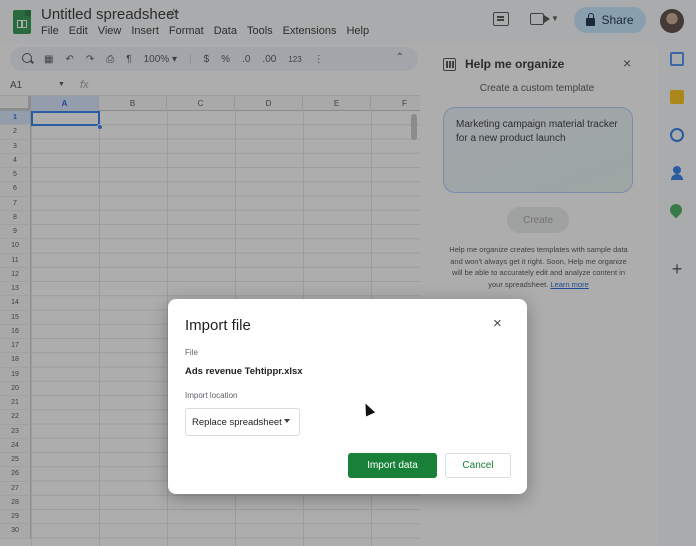  What do you see at coordinates (237, 422) in the screenshot?
I see `import-location-value: Replace spreadsheet` at bounding box center [237, 422].